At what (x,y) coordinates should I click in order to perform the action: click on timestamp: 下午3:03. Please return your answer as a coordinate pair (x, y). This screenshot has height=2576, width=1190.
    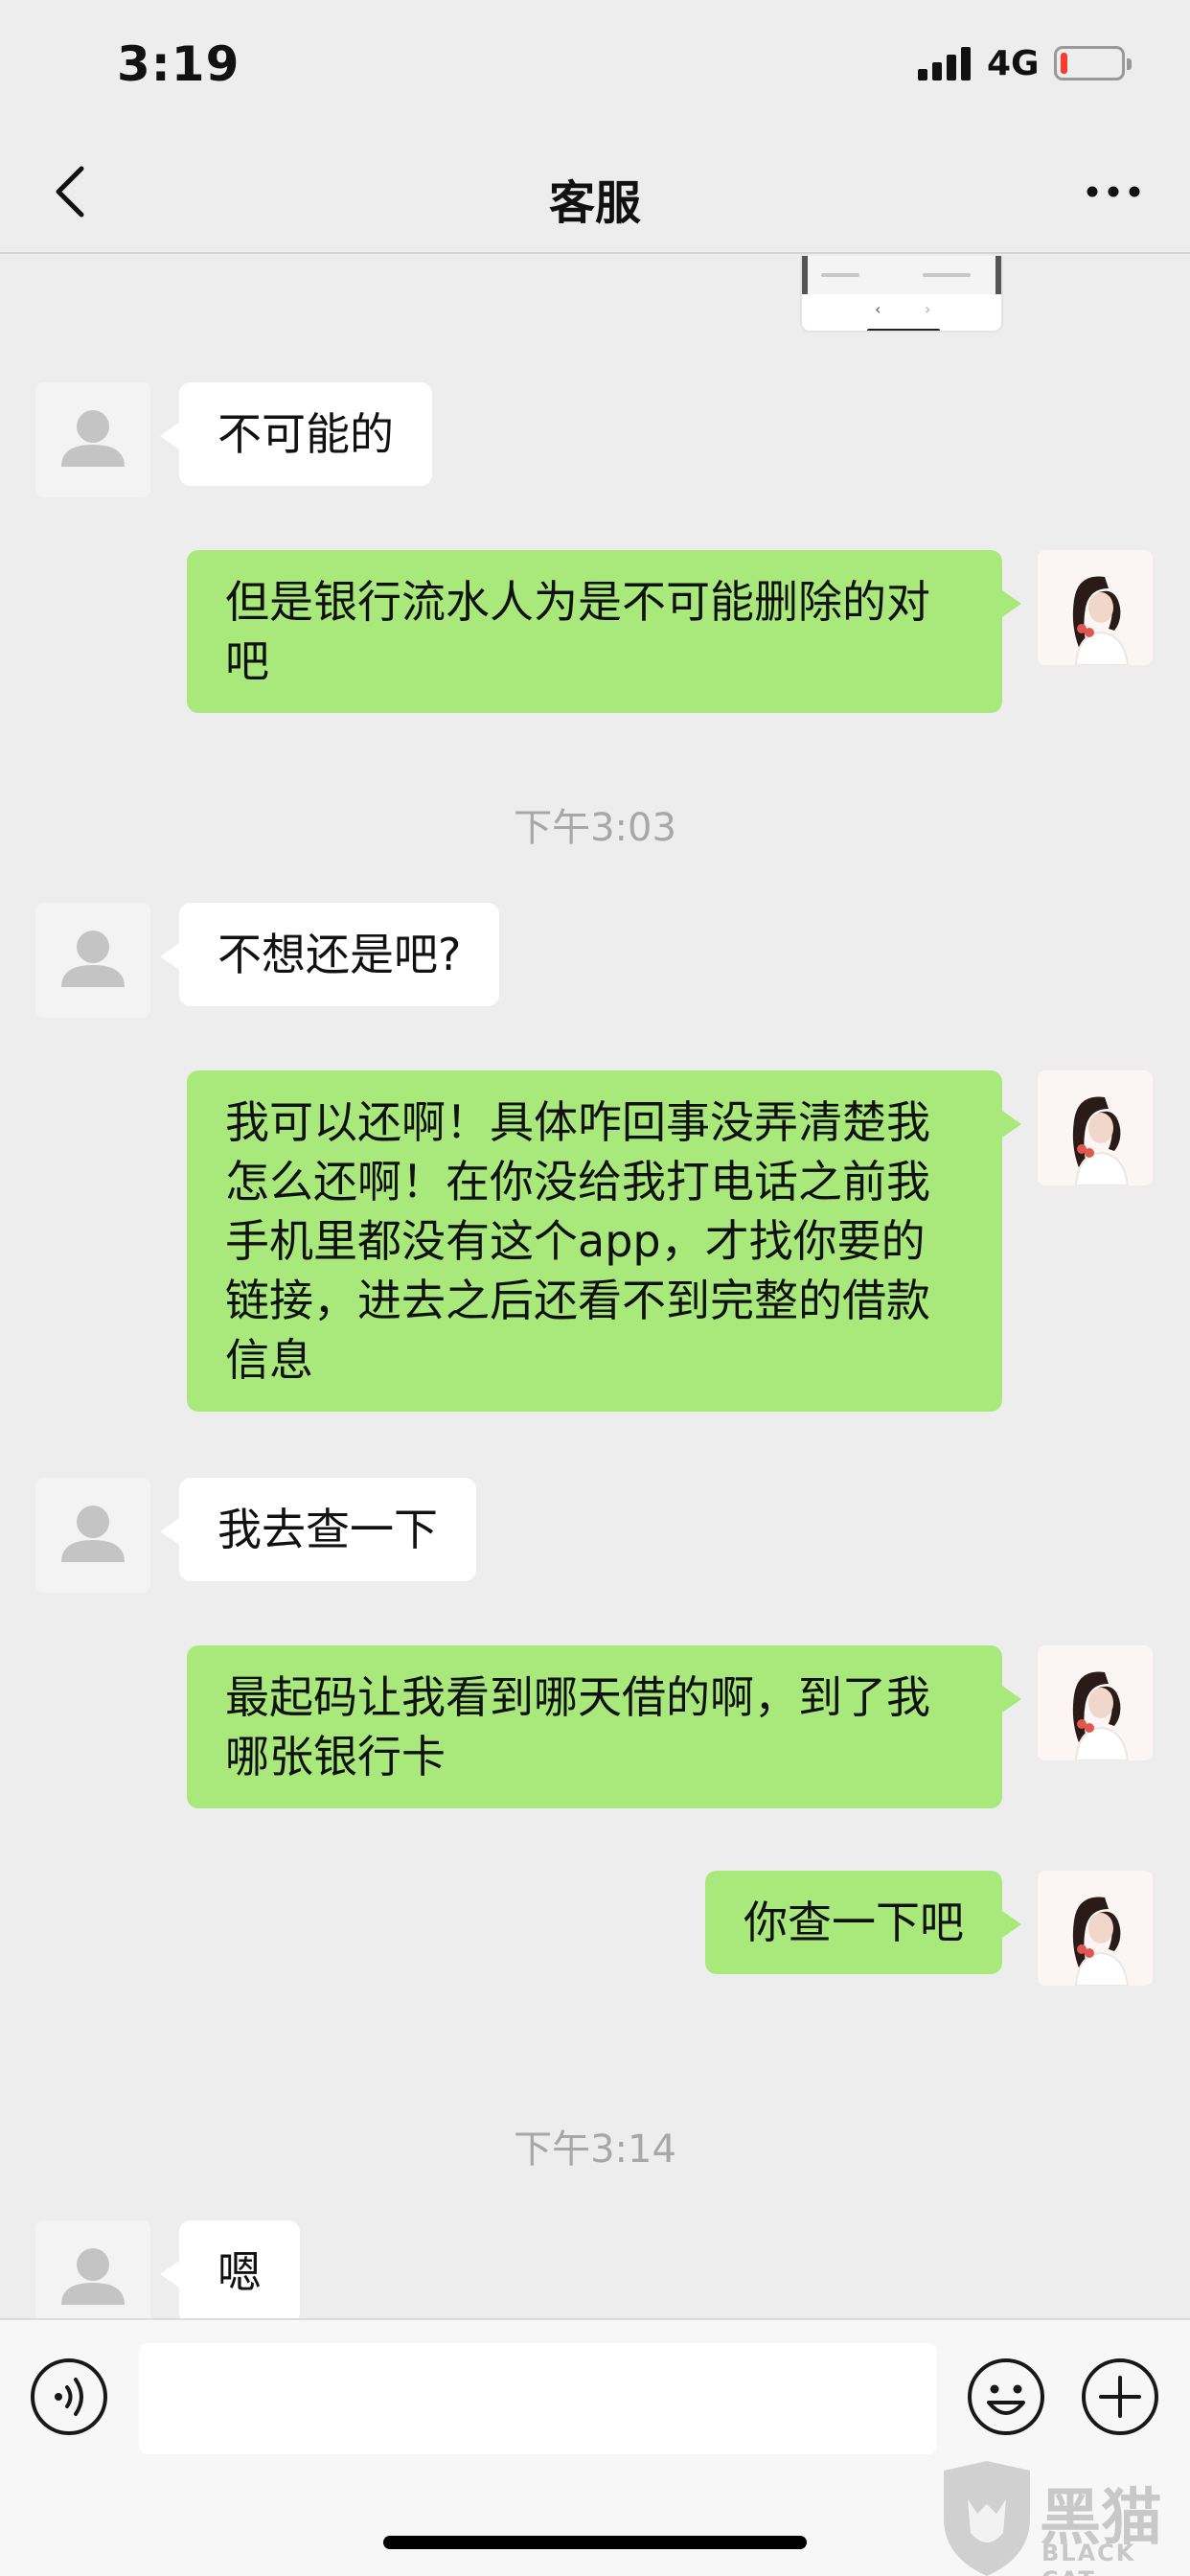
    Looking at the image, I should click on (595, 828).